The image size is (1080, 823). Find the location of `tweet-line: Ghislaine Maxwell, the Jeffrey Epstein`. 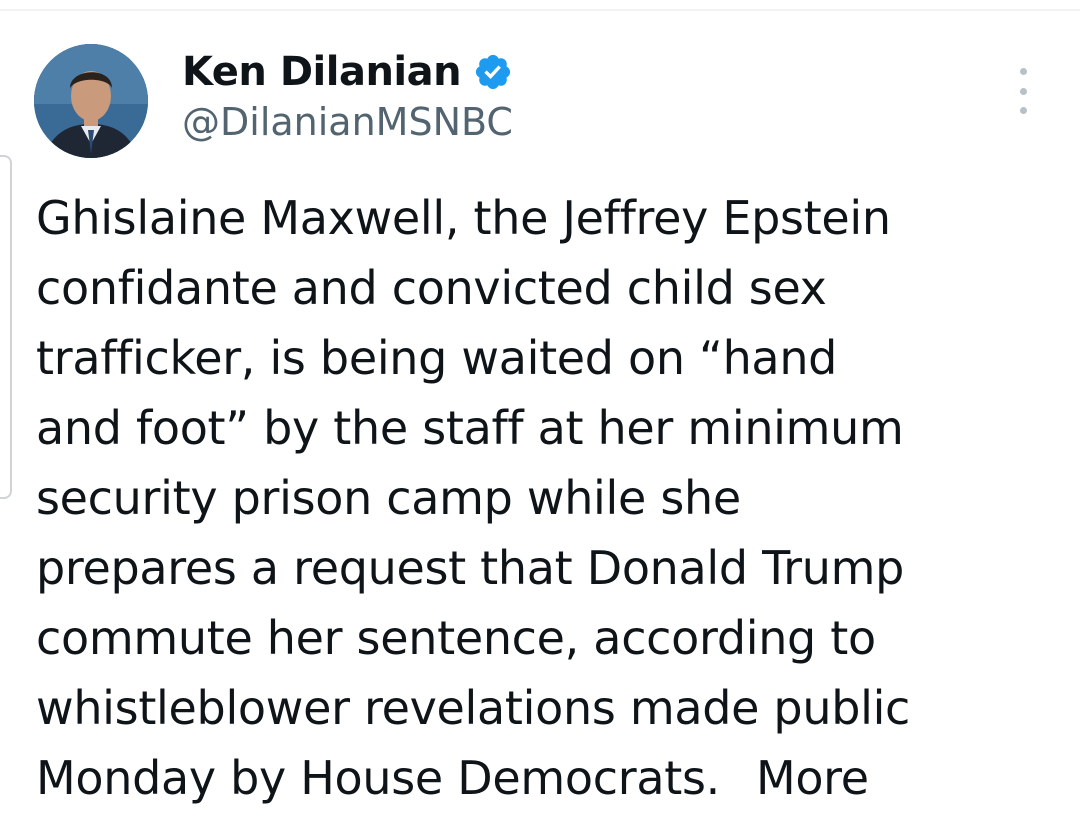

tweet-line: Ghislaine Maxwell, the Jeffrey Epstein is located at coordinates (463, 218).